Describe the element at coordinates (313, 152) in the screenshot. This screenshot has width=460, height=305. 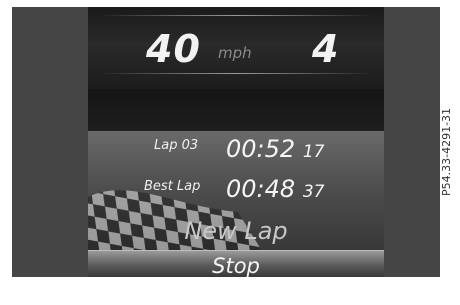
I see `lap-time-fraction: 17` at that location.